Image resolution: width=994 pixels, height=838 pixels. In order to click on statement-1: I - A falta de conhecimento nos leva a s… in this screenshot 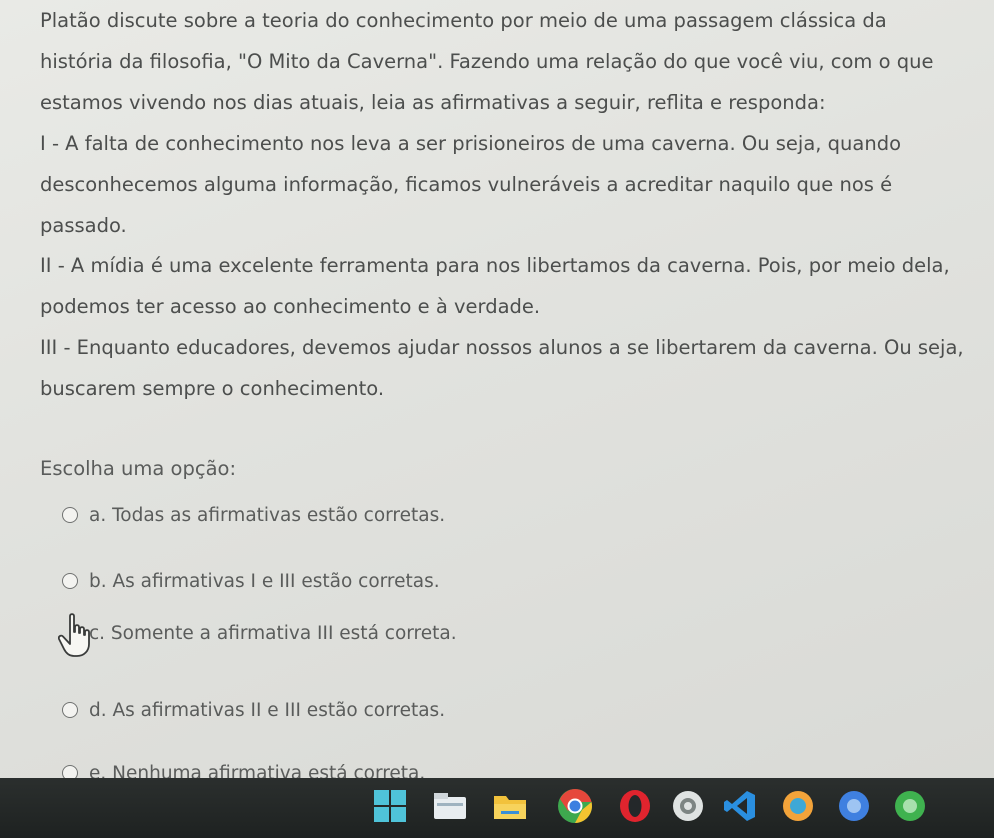, I will do `click(470, 184)`.